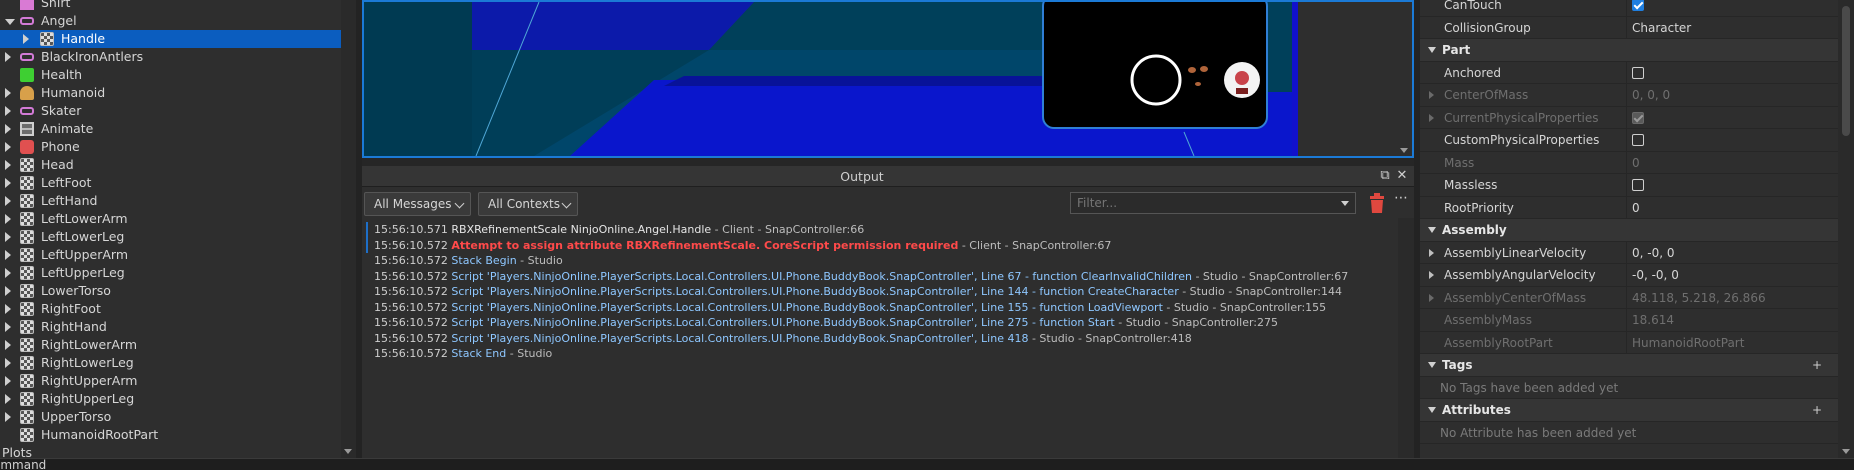 The height and width of the screenshot is (470, 1854). Describe the element at coordinates (170, 417) in the screenshot. I see `explorer-item: UpperTorso` at that location.